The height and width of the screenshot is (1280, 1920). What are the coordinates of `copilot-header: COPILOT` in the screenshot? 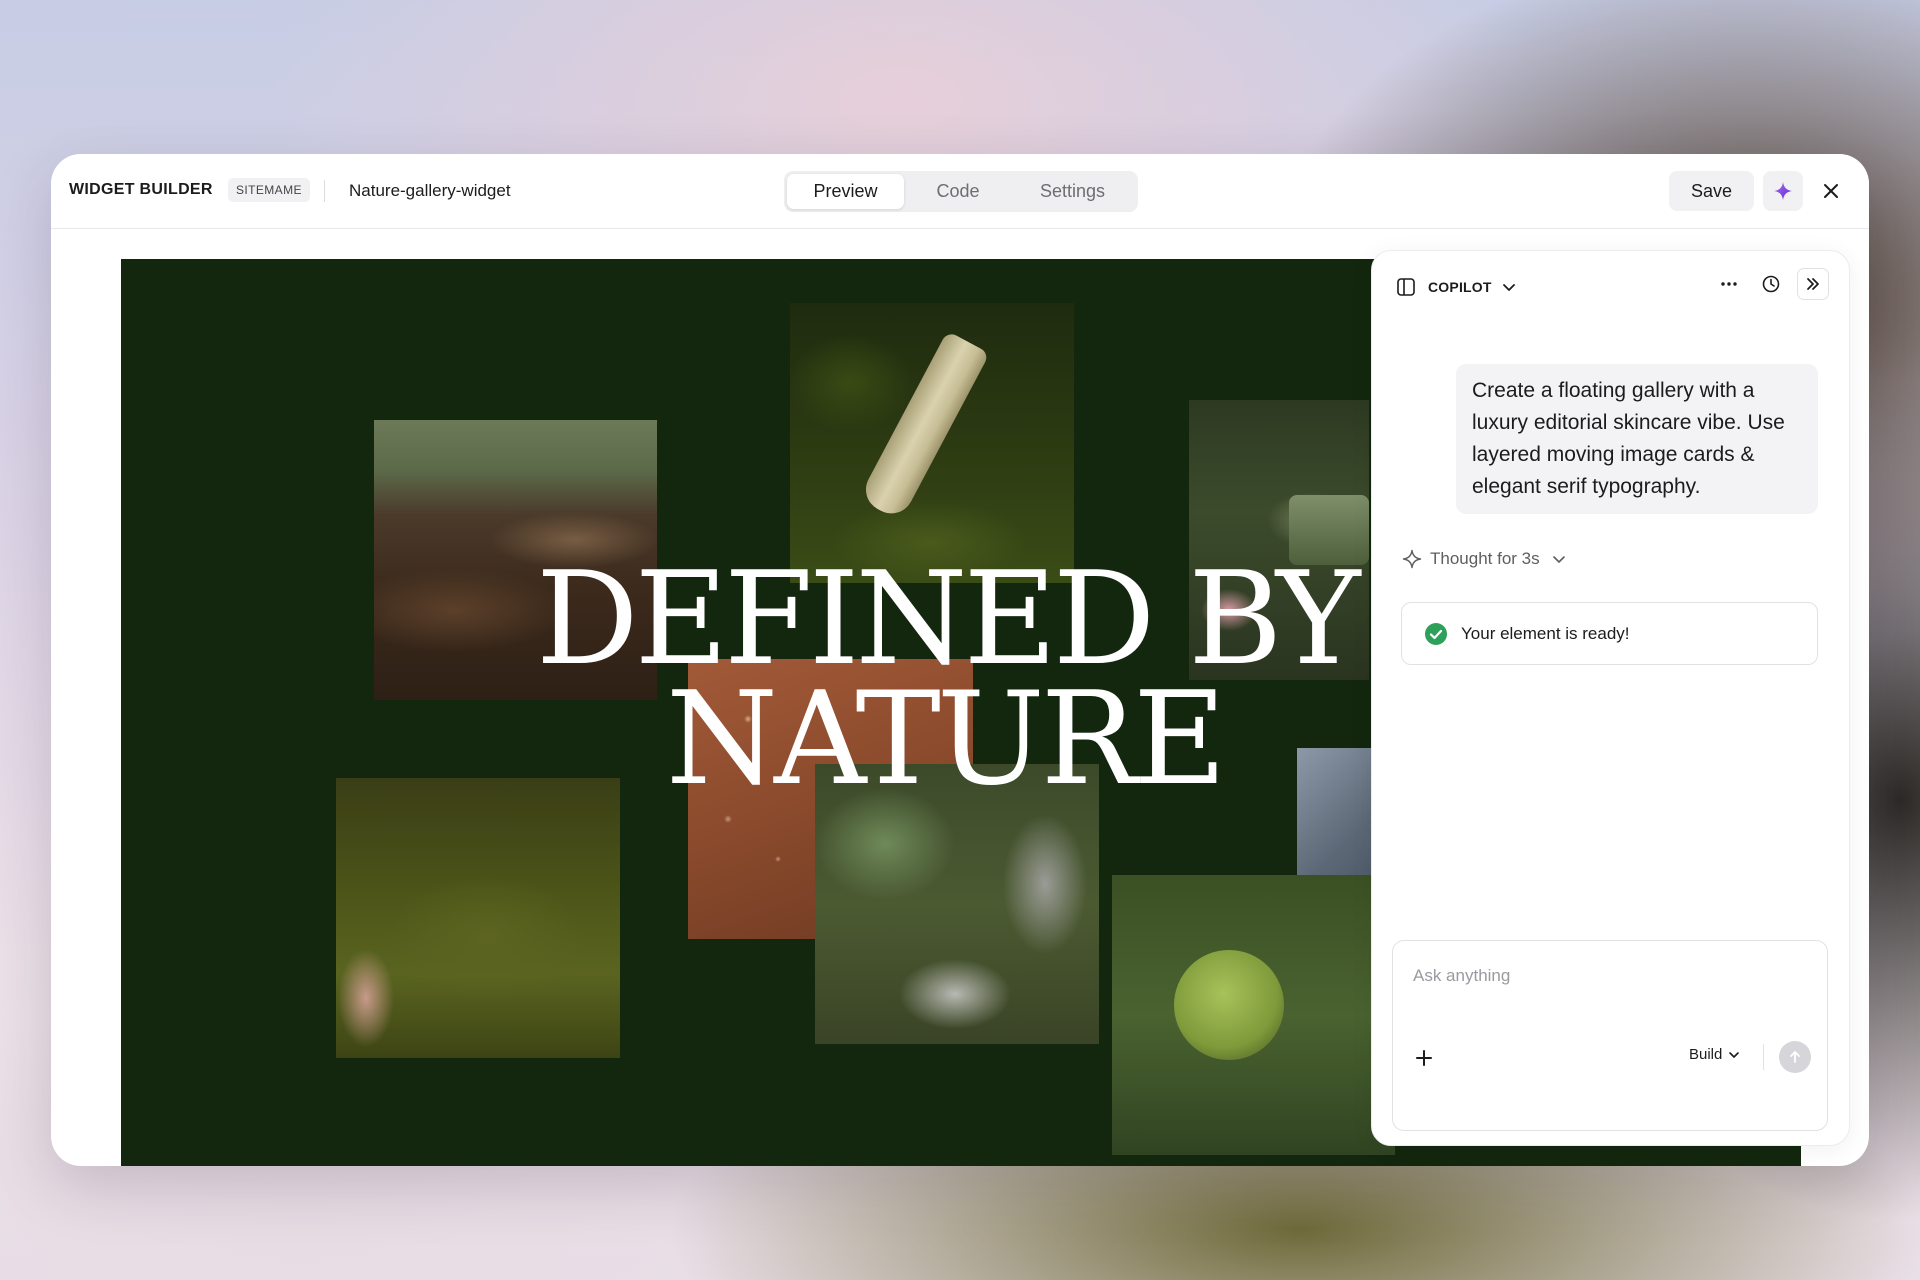 It's located at (1456, 287).